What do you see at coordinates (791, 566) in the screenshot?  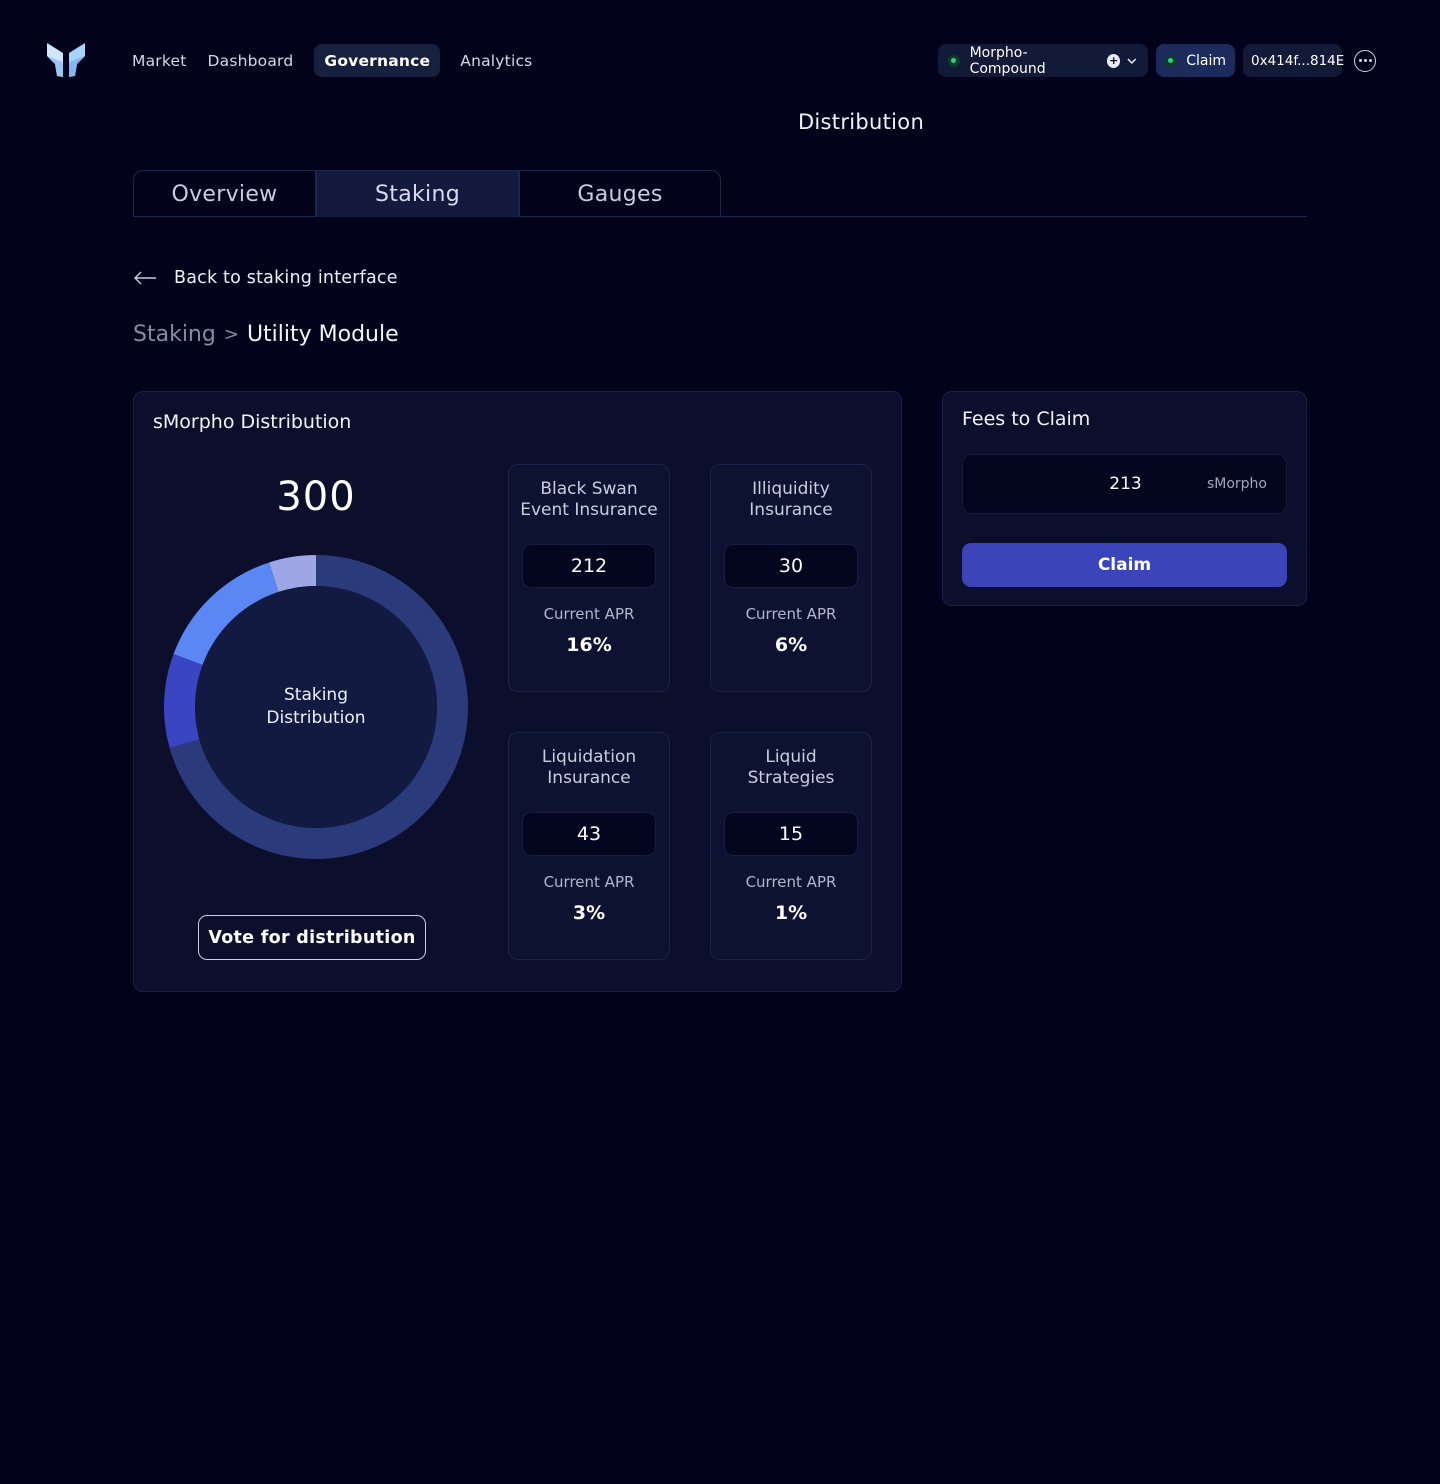 I see `module-value: 30` at bounding box center [791, 566].